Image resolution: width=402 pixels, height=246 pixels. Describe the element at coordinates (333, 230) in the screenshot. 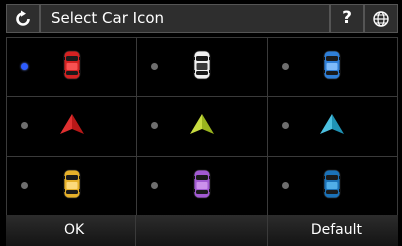

I see `default-button: Default` at that location.